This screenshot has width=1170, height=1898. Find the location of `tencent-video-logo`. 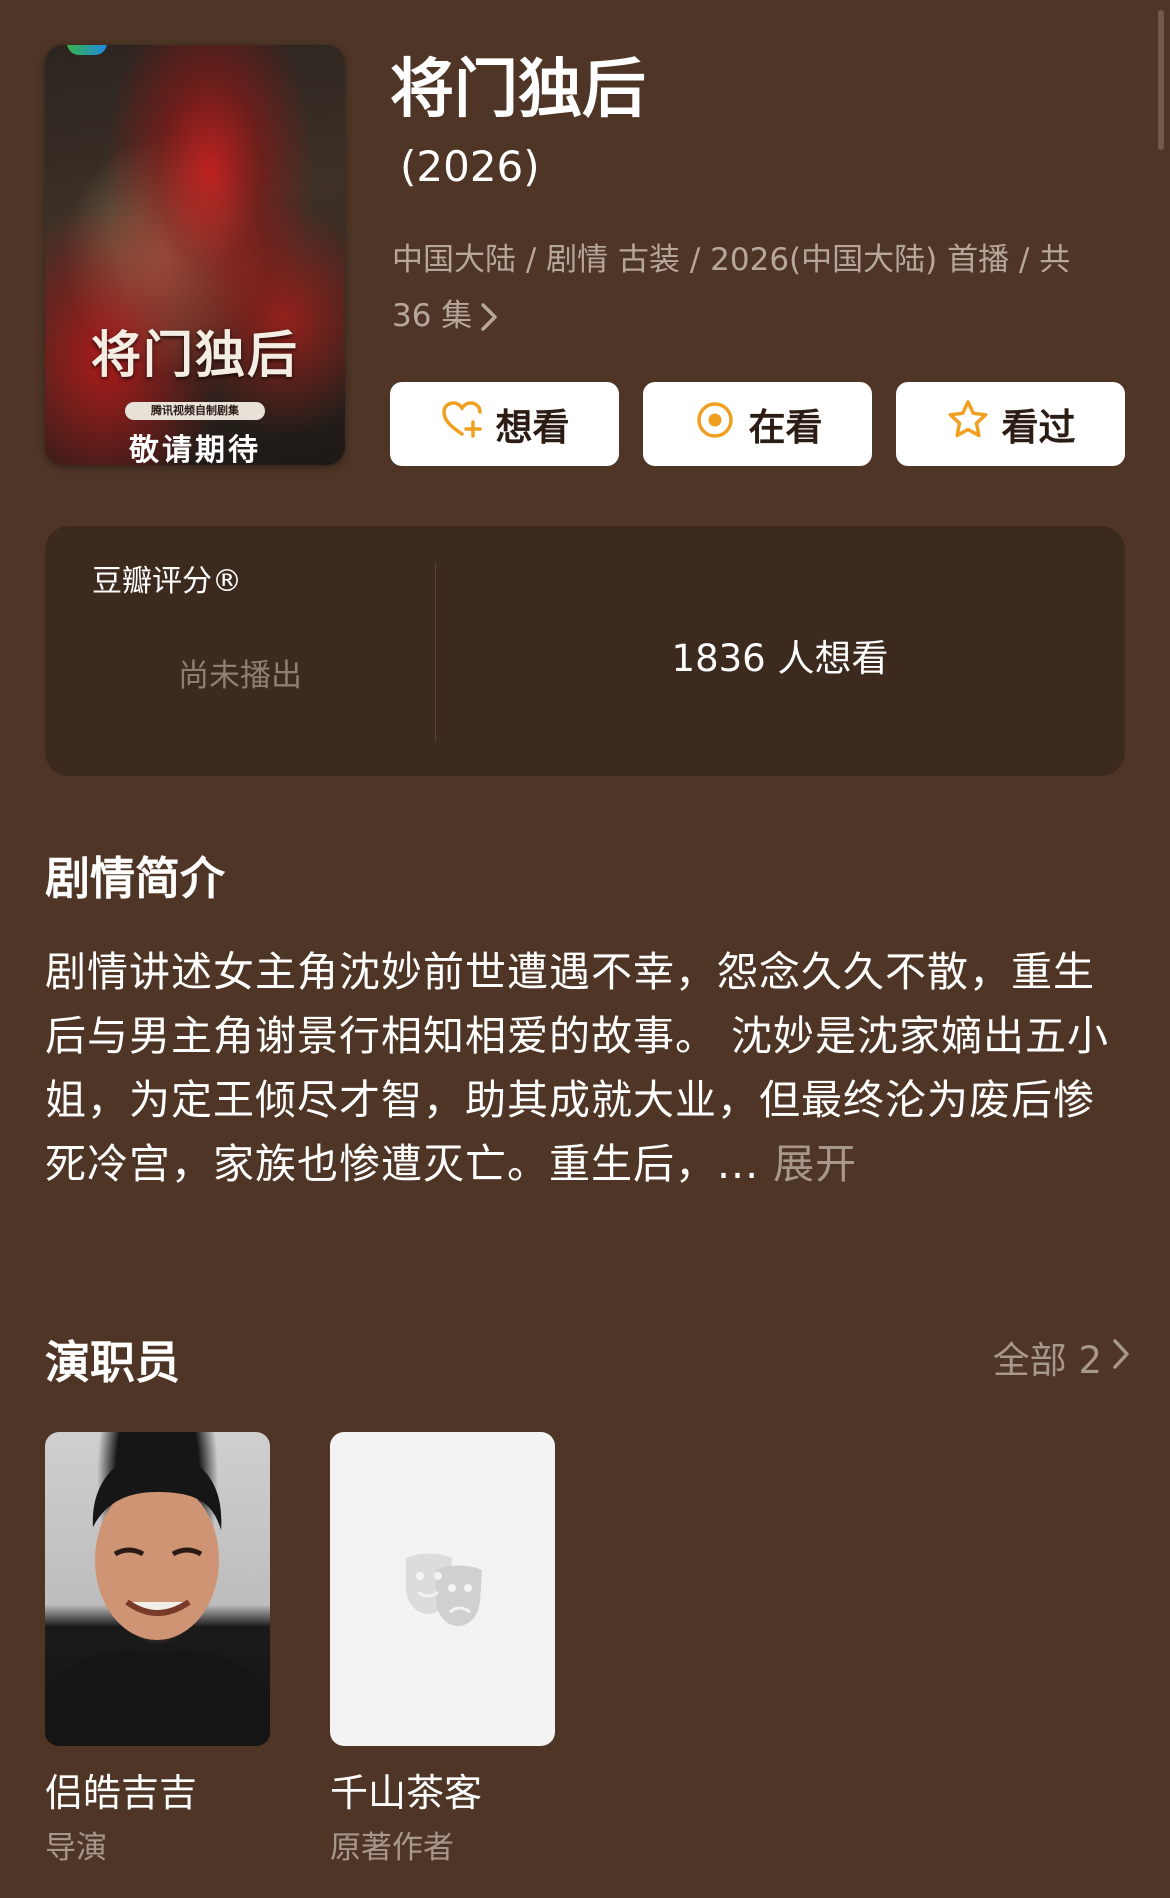

tencent-video-logo is located at coordinates (87, 50).